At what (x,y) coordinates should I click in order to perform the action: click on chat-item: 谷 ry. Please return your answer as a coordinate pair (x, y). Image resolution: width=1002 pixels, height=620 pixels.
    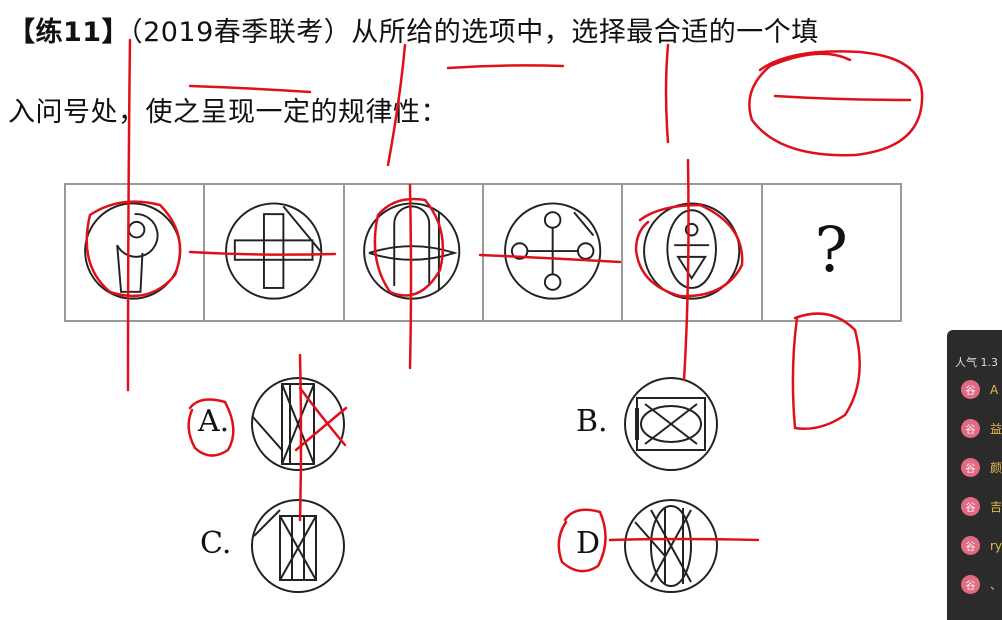
    Looking at the image, I should click on (974, 545).